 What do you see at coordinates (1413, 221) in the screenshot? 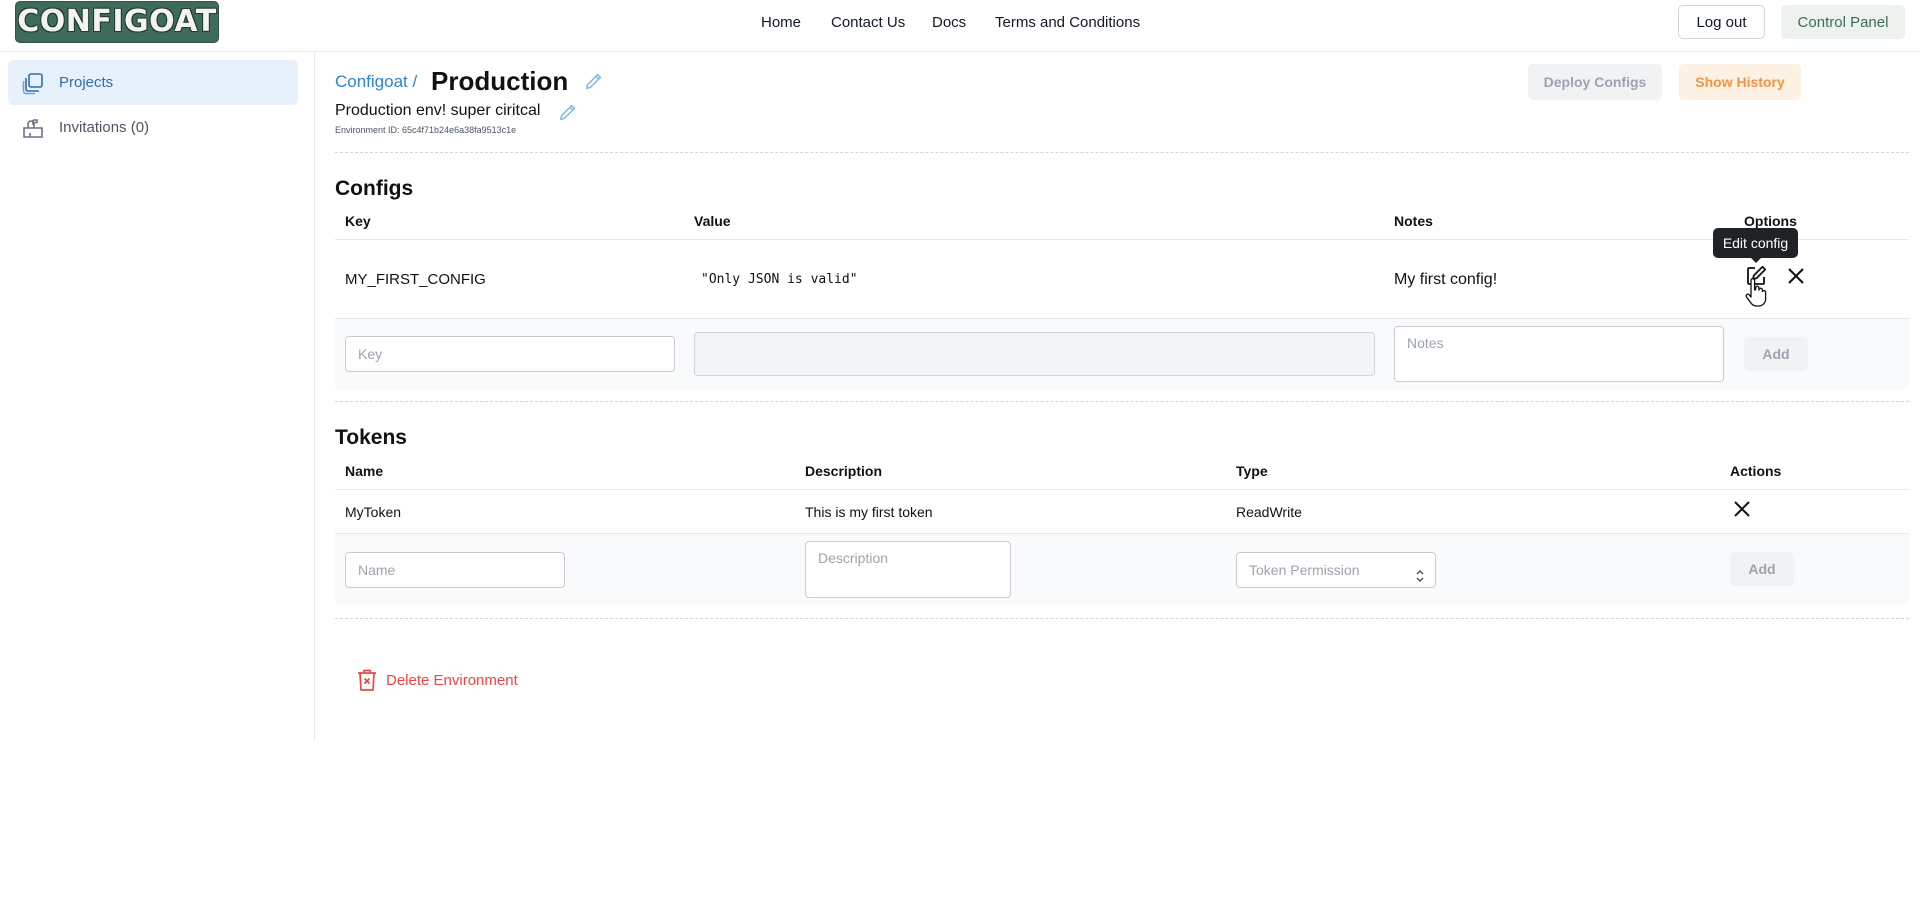
I see `configs-header-notes: Notes` at bounding box center [1413, 221].